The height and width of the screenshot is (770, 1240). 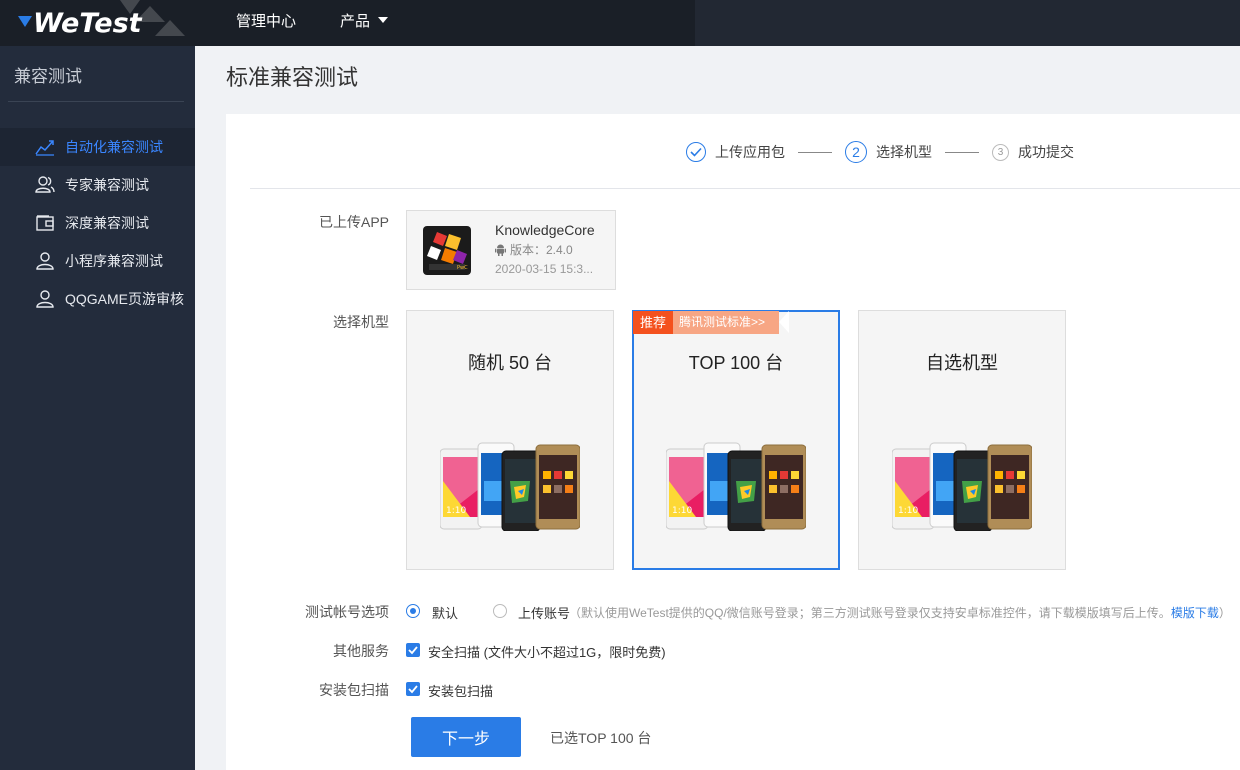 I want to click on security-scan-checkbox, so click(x=413, y=650).